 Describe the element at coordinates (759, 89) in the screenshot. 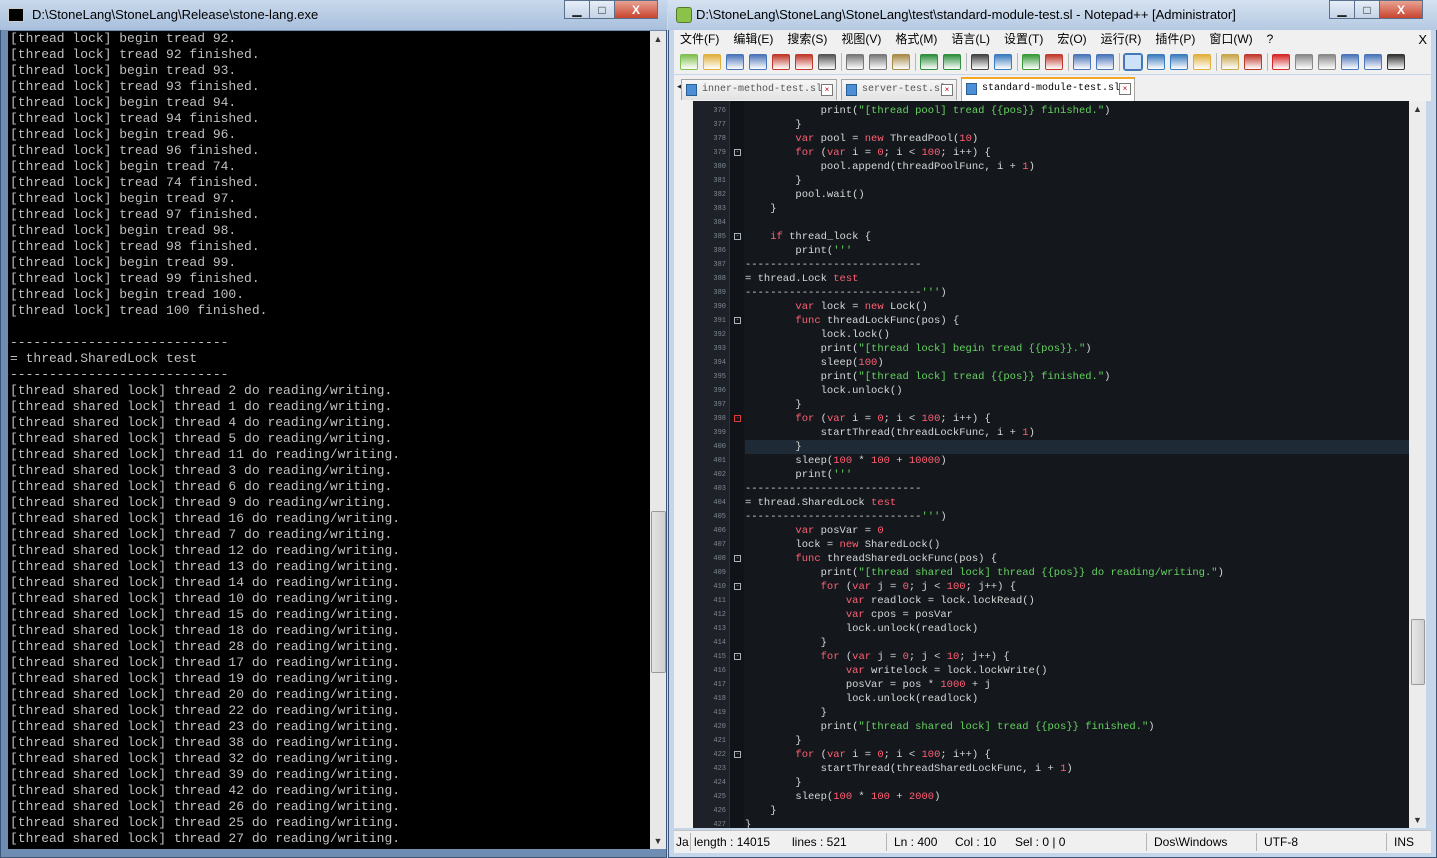

I see `tab-inner-method-test-sl: inner-method-test.sl ×` at that location.